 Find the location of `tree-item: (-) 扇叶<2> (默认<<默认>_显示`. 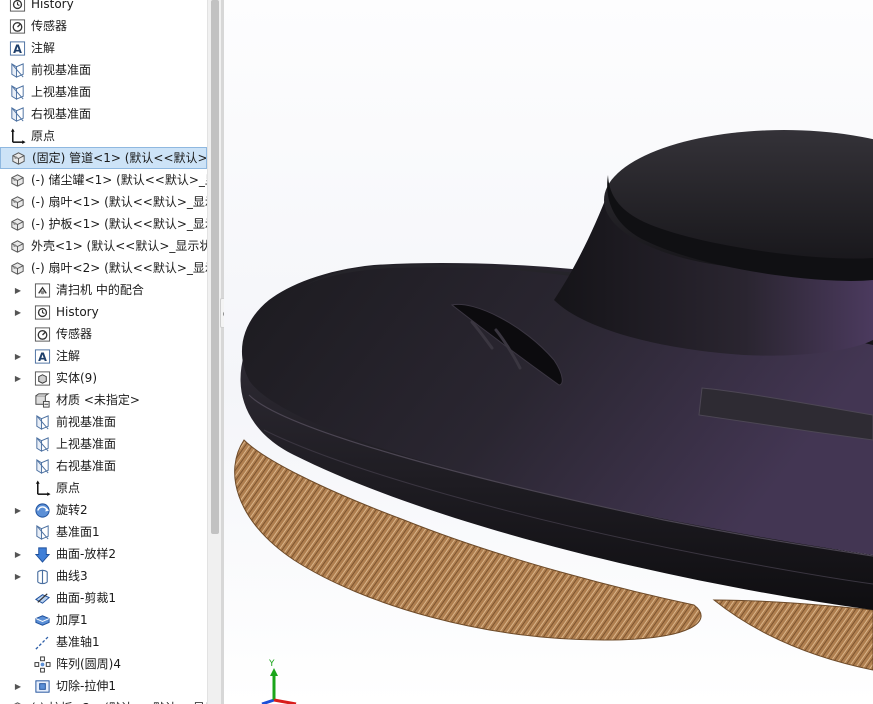

tree-item: (-) 扇叶<2> (默认<<默认>_显示 is located at coordinates (103, 268).